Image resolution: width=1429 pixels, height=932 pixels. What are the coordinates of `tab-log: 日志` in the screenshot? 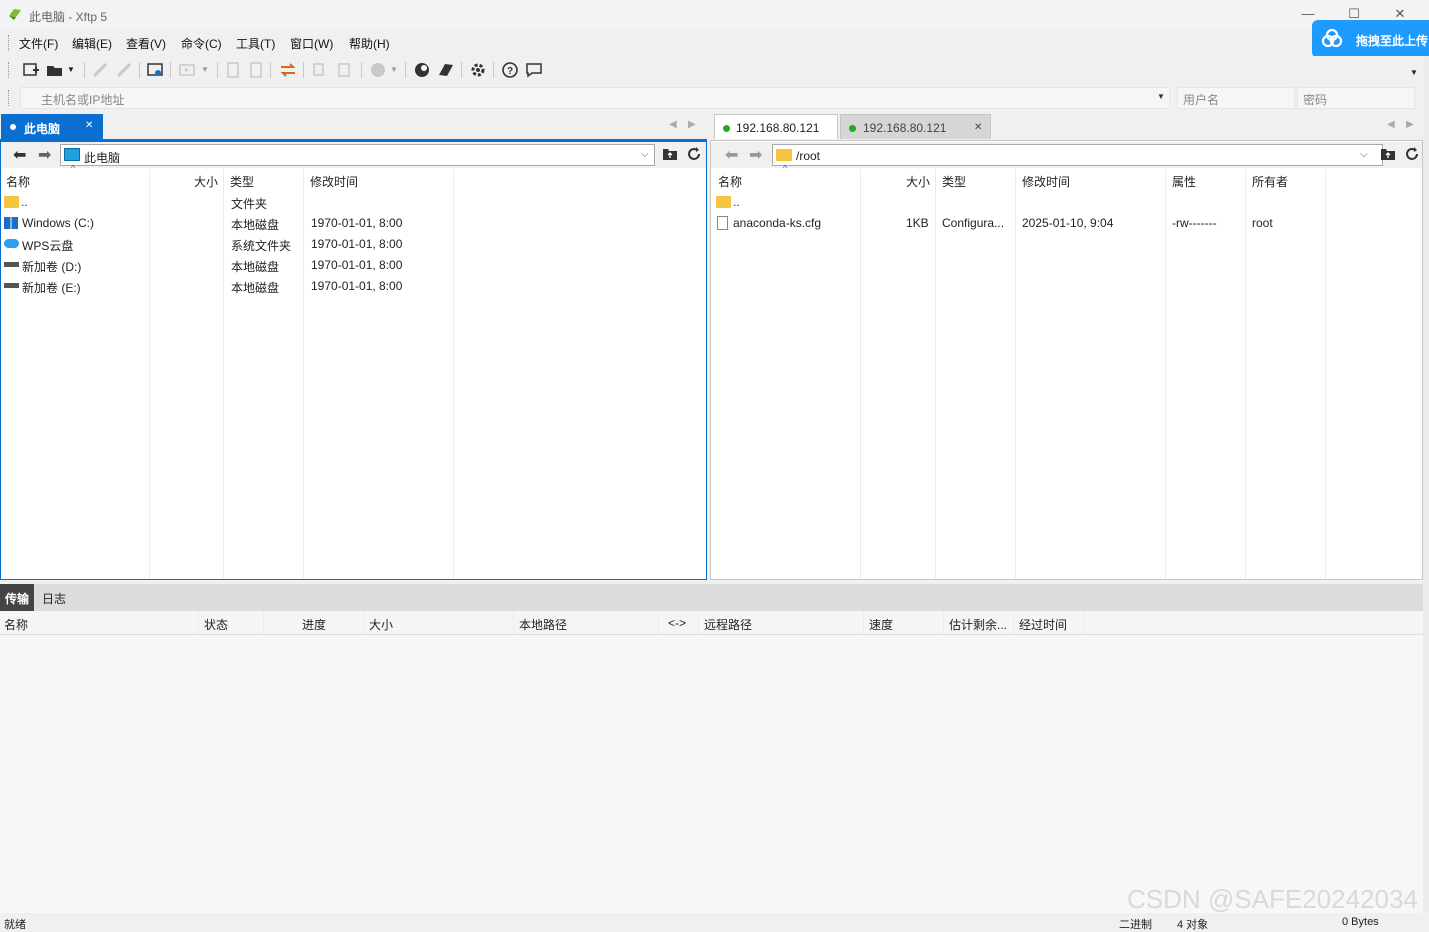 It's located at (54, 598).